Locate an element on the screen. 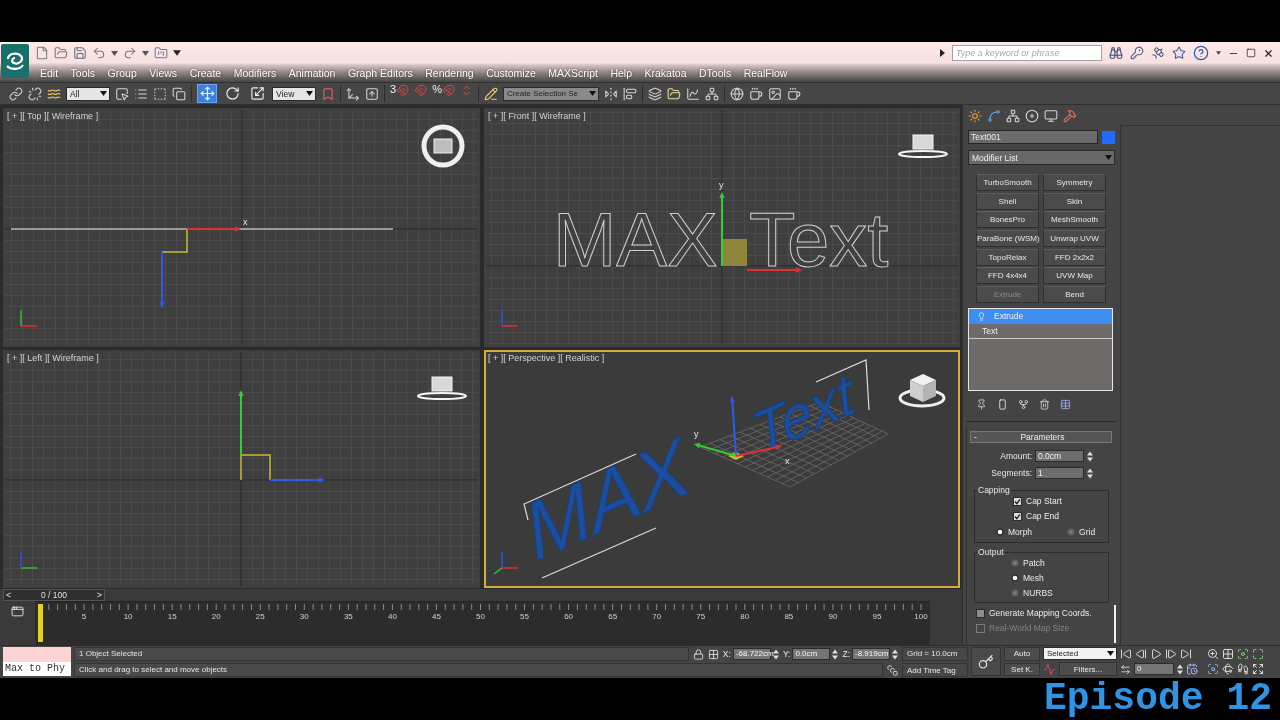  app-menu-icon is located at coordinates (15, 61).